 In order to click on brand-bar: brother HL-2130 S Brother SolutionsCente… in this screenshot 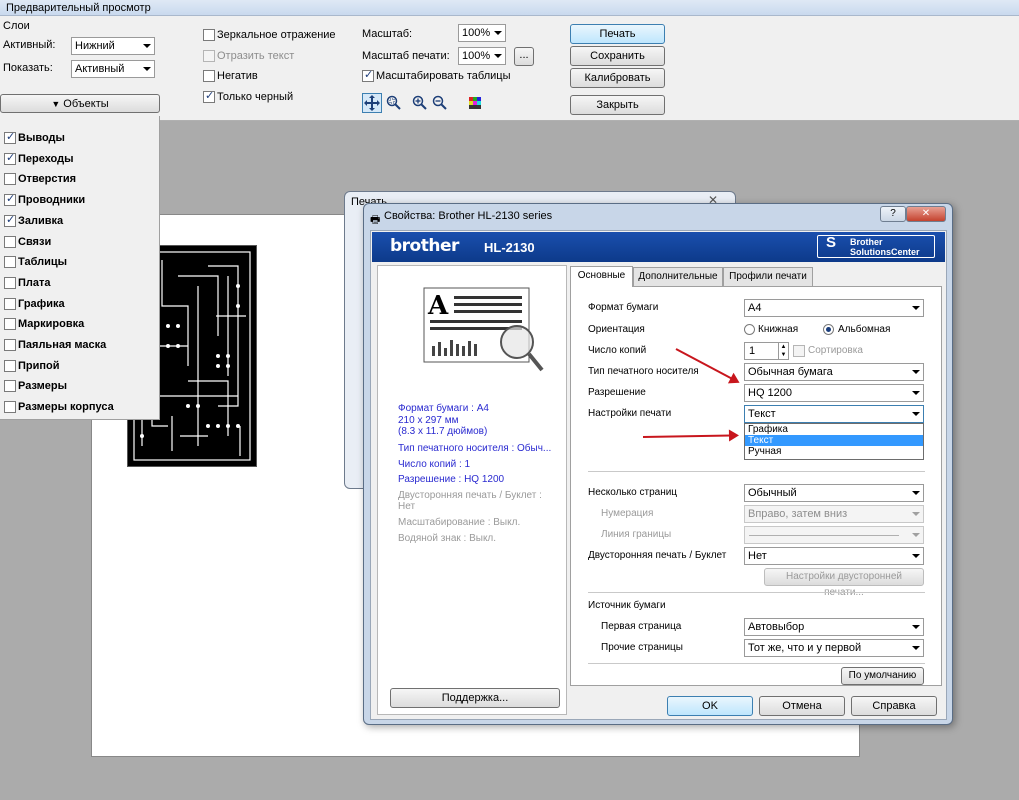, I will do `click(658, 247)`.